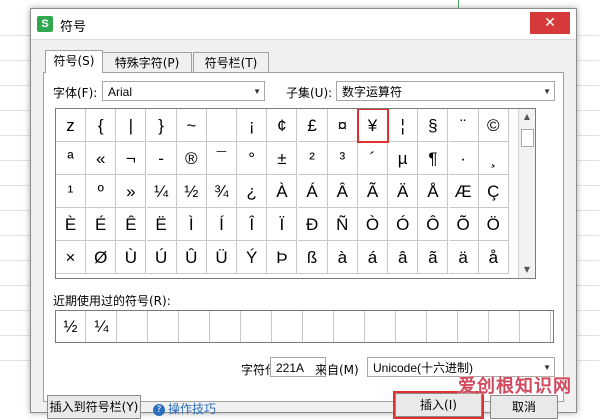  Describe the element at coordinates (101, 125) in the screenshot. I see `symbol-cell: {` at that location.